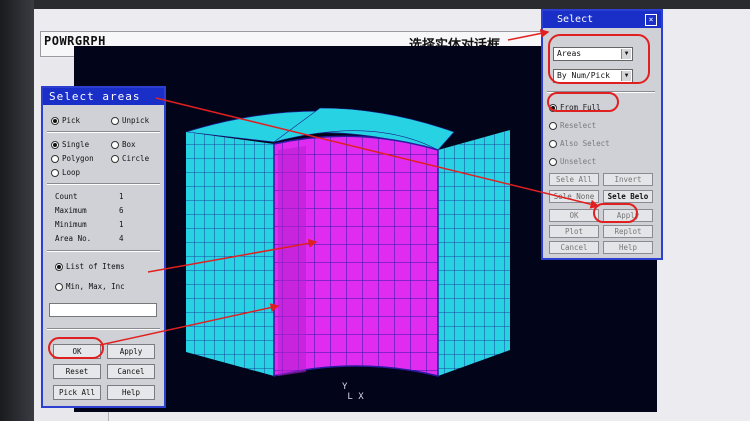  Describe the element at coordinates (71, 224) in the screenshot. I see `stat-minimum-label: Minimum` at that location.